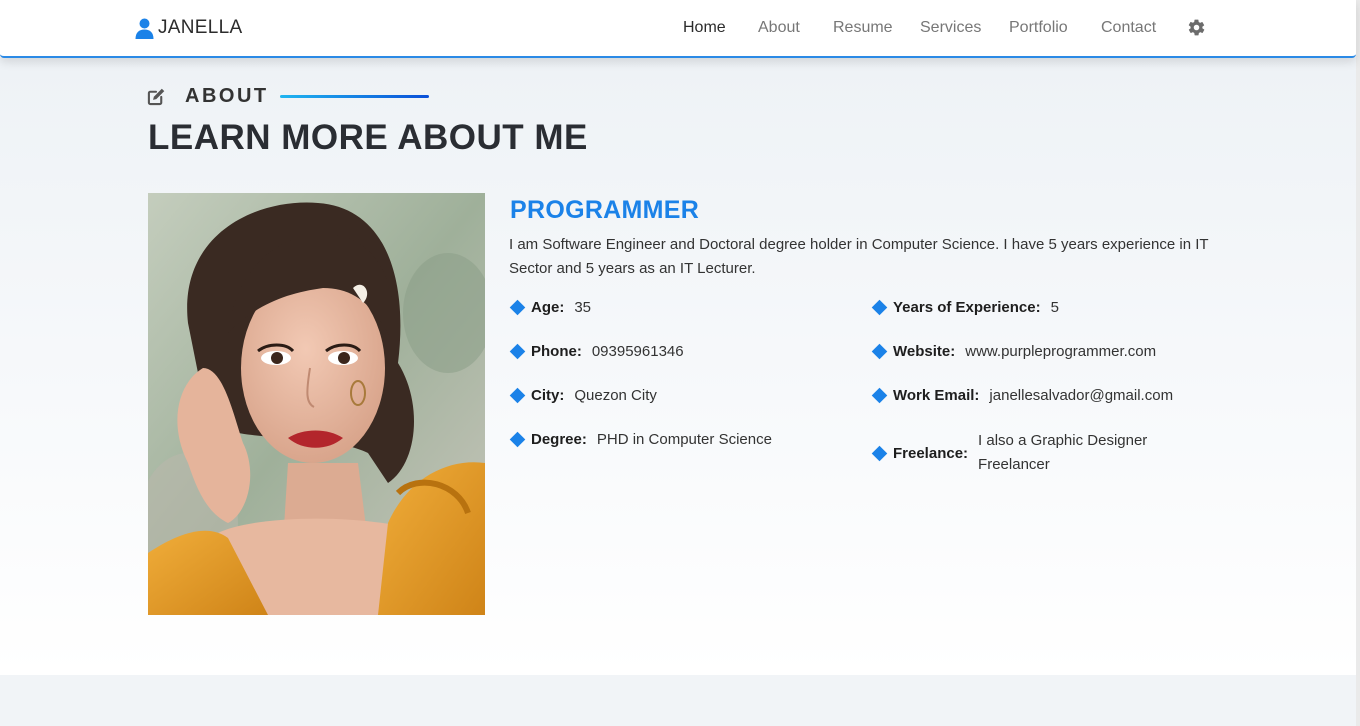 The height and width of the screenshot is (726, 1360). What do you see at coordinates (1054, 307) in the screenshot?
I see `info-value: 5` at bounding box center [1054, 307].